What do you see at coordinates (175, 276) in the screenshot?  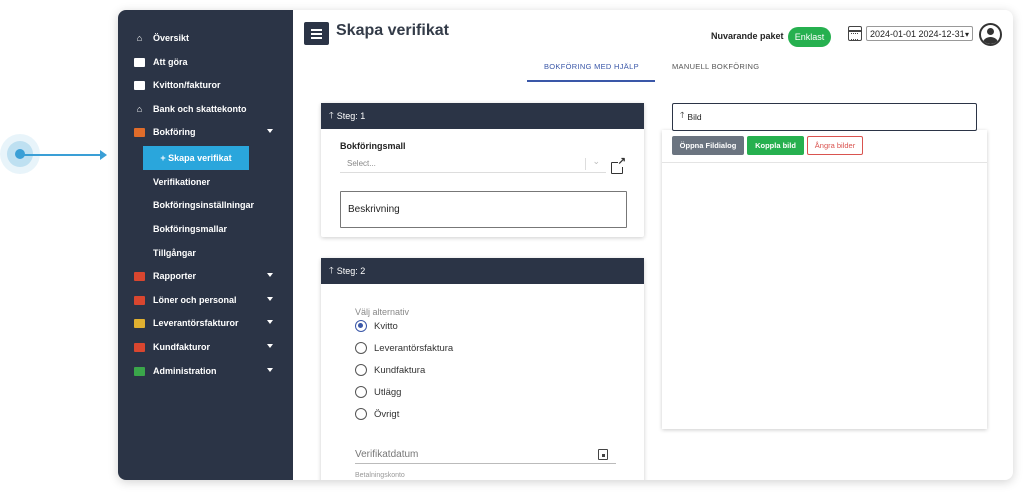 I see `sidebar-item-label: Rapporter` at bounding box center [175, 276].